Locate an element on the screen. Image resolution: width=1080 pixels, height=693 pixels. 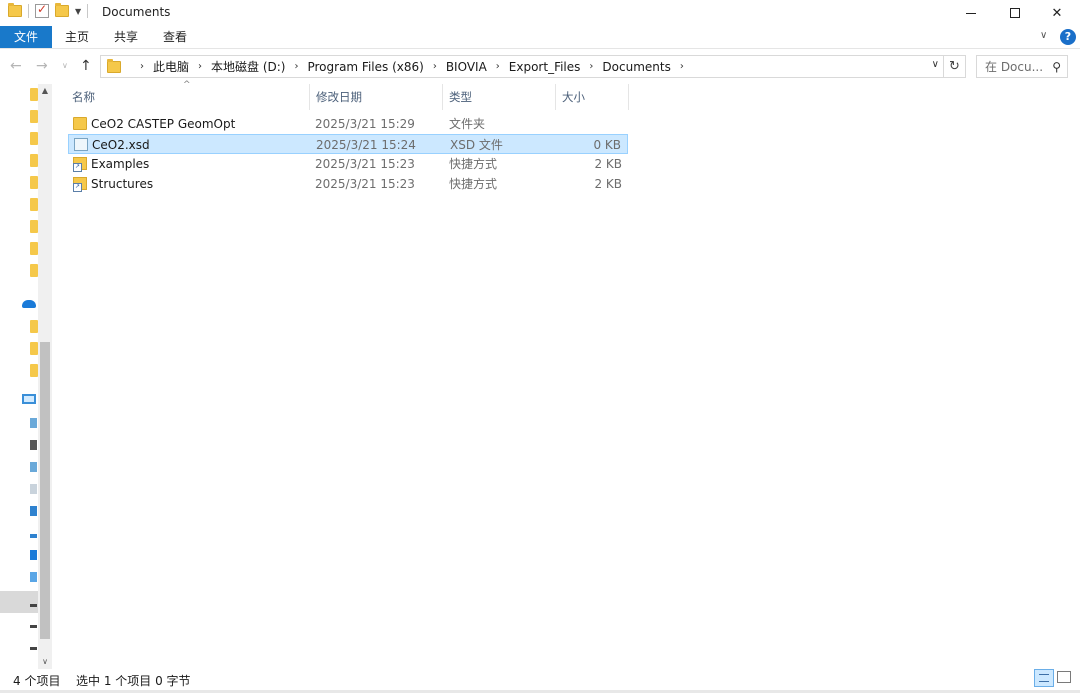
downloads-icon is located at coordinates (33, 511).